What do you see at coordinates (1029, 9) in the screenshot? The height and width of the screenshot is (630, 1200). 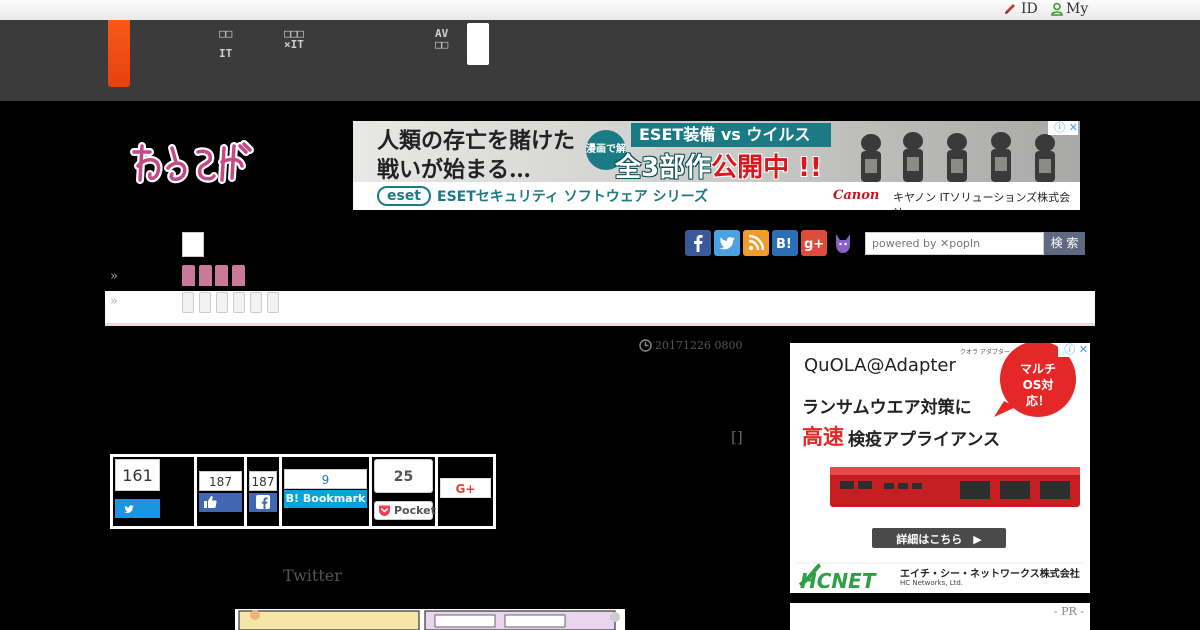 I see `id-link: ID` at bounding box center [1029, 9].